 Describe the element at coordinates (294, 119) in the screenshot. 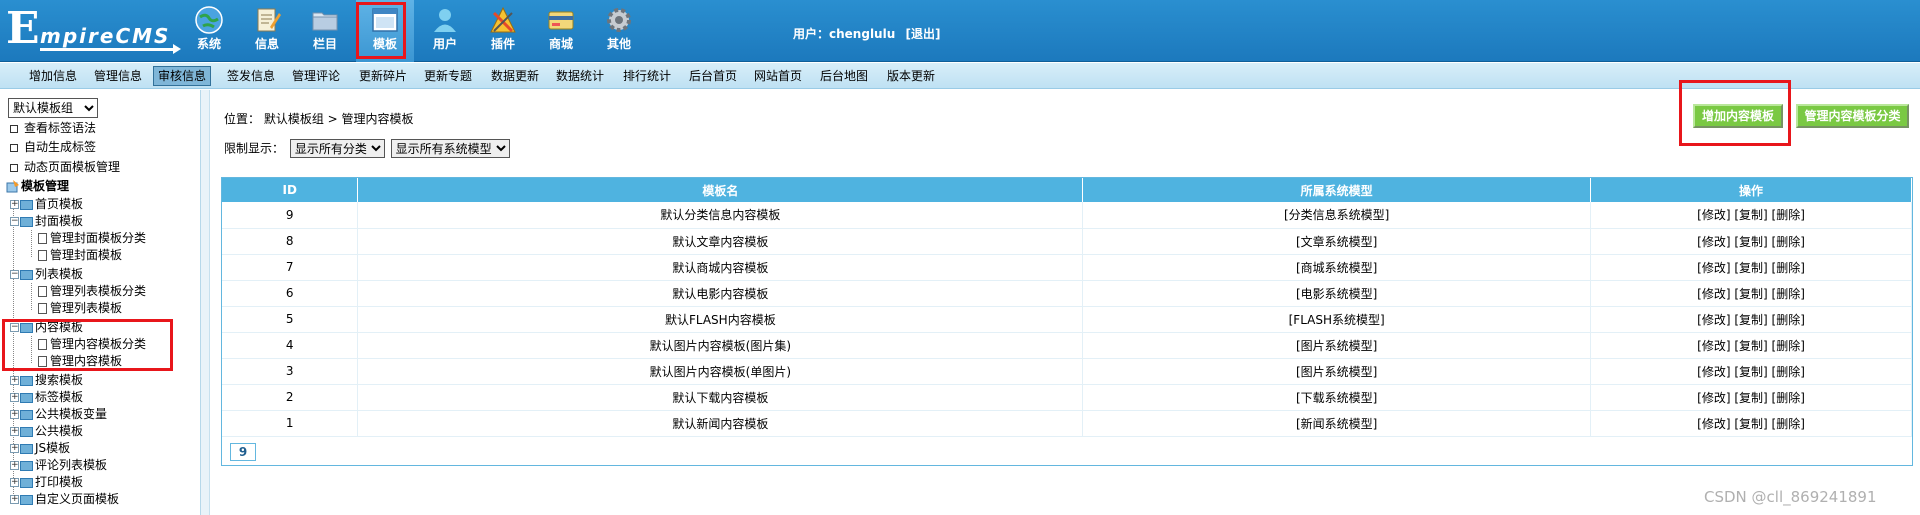

I see `breadcrumb-template-group: 默认模板组` at that location.